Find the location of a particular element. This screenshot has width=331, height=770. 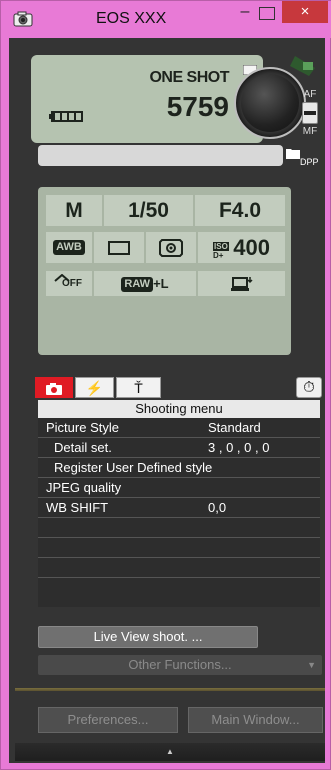

camera-settings-icon is located at coordinates (302, 70).